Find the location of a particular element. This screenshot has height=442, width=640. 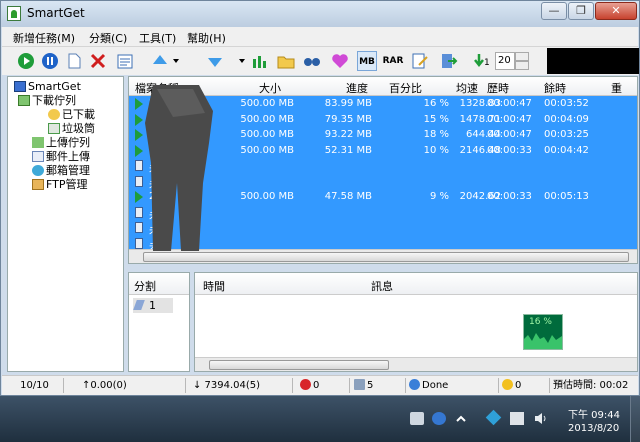

status-download: ↓ 7394.04(5) is located at coordinates (243, 385).